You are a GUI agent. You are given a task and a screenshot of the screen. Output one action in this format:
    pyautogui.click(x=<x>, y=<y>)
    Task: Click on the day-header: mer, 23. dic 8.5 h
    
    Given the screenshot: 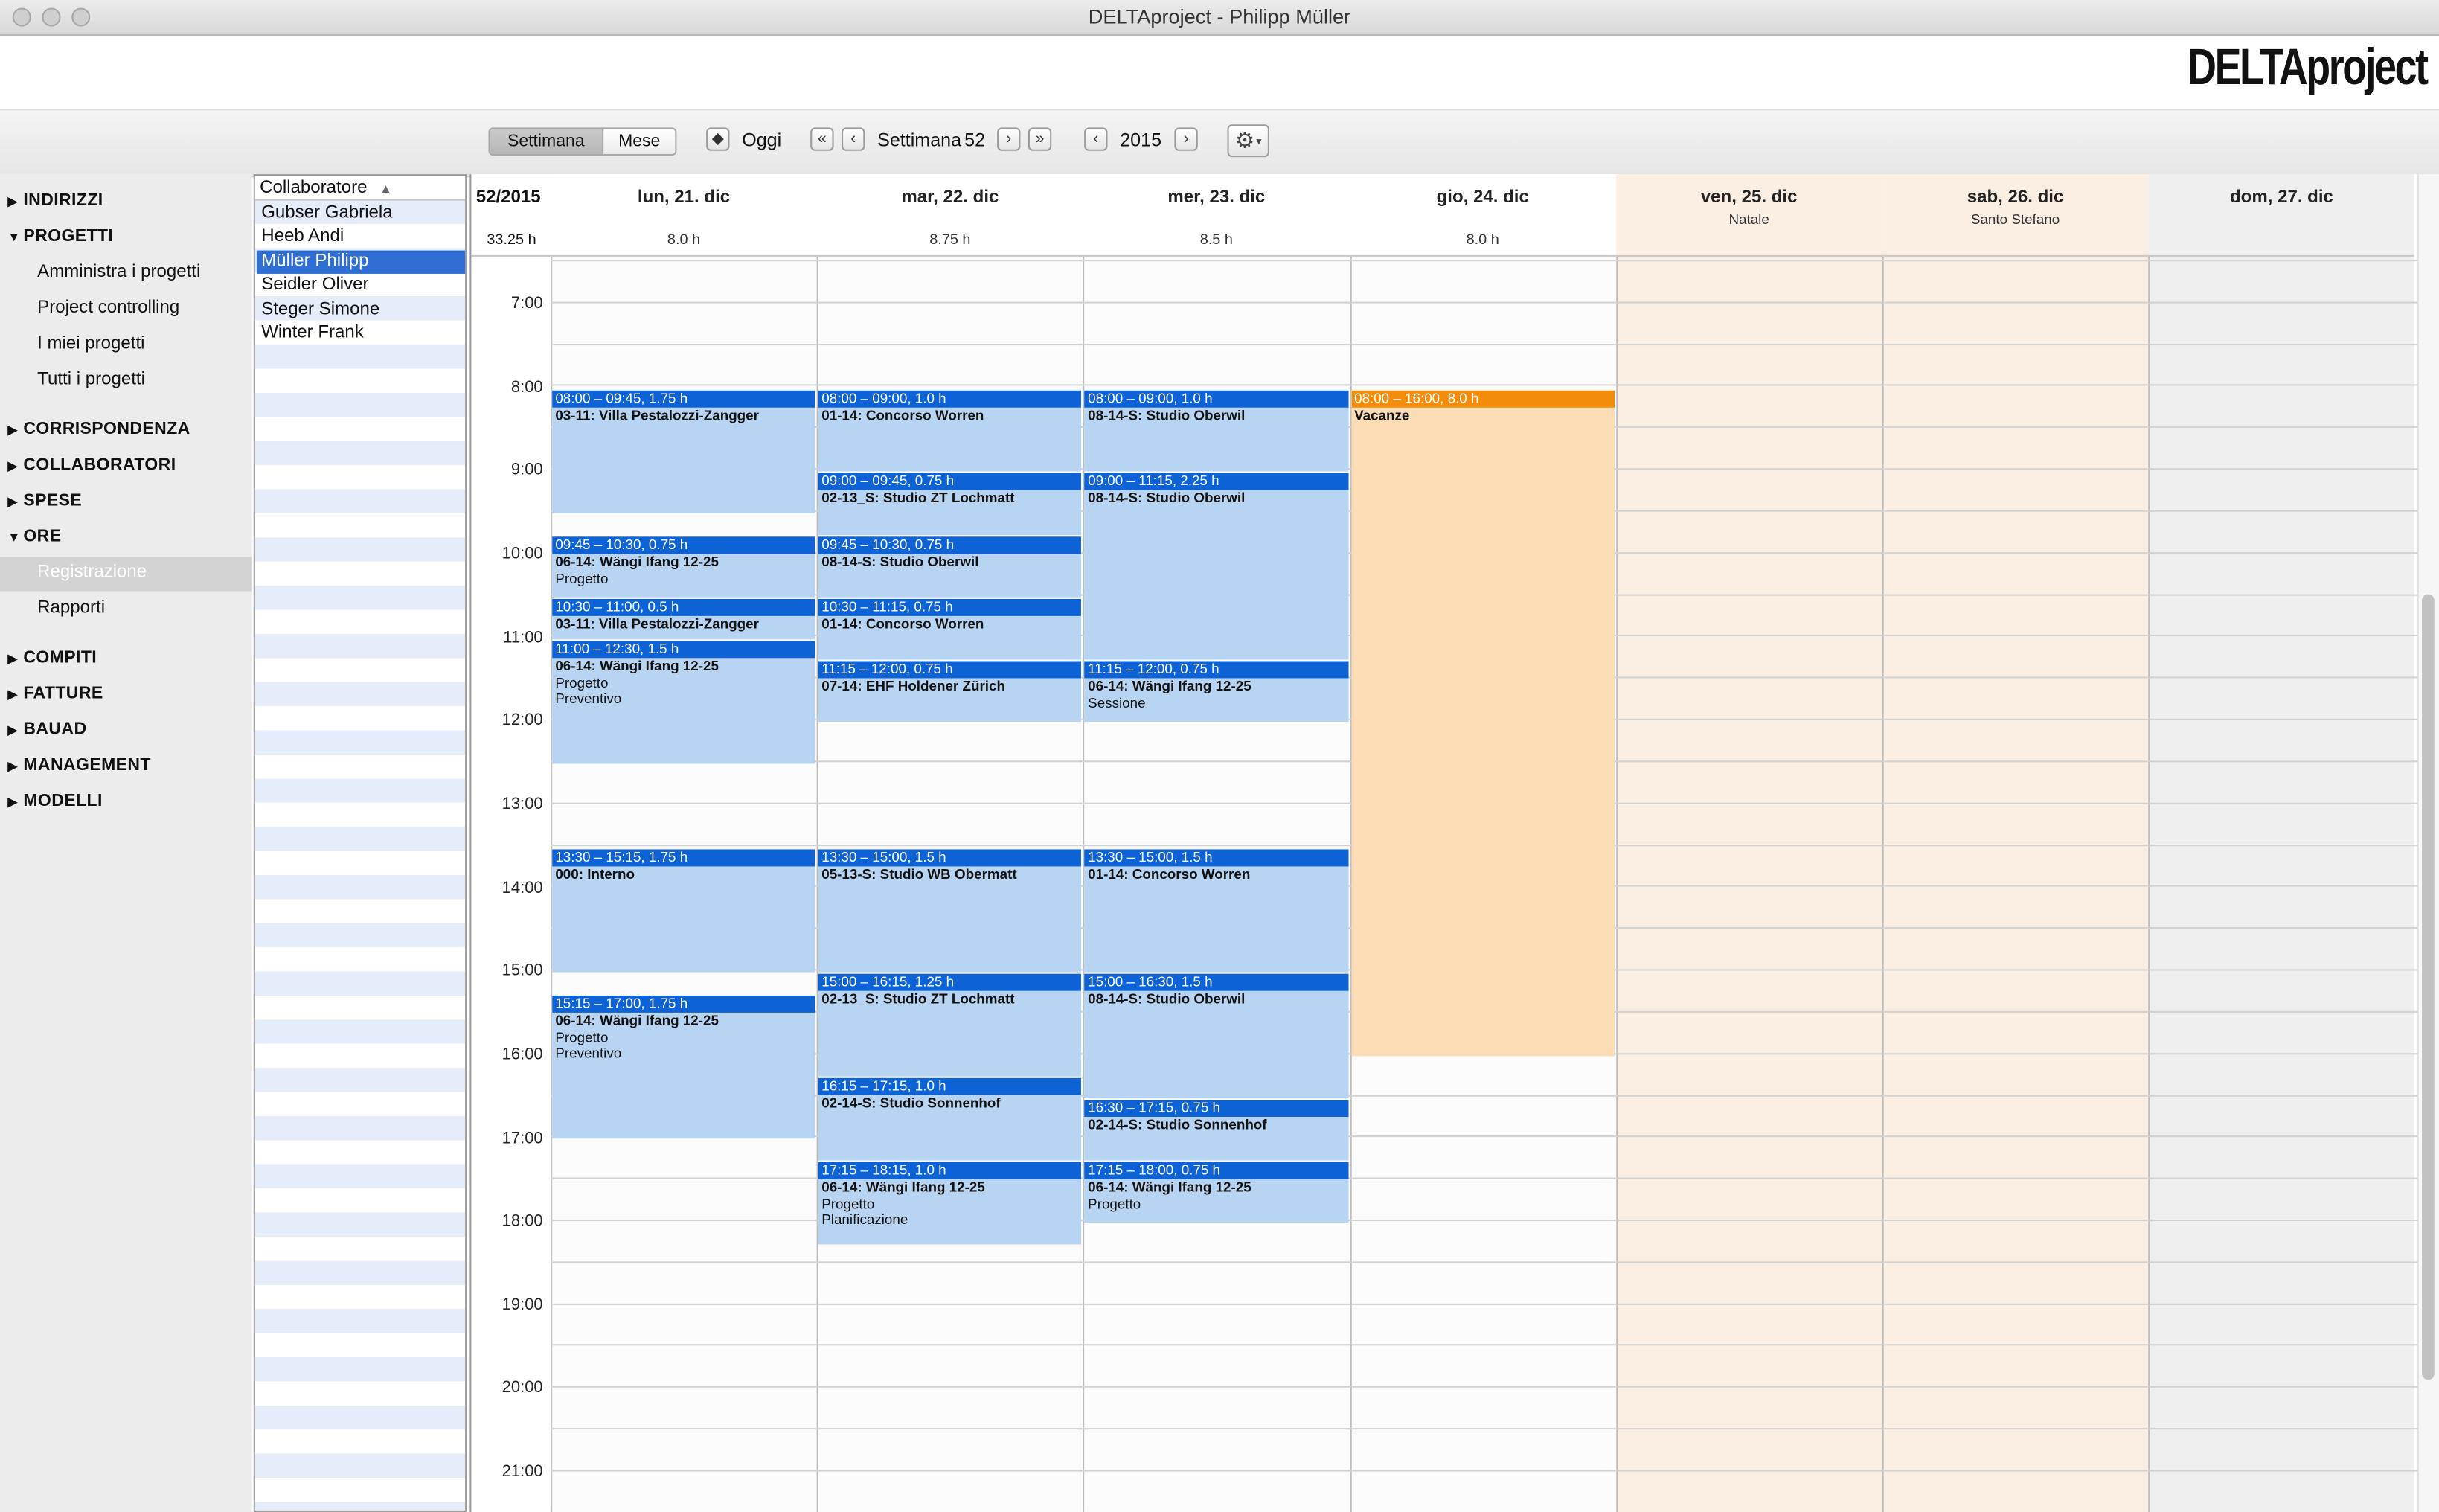 What is the action you would take?
    pyautogui.click(x=1217, y=215)
    